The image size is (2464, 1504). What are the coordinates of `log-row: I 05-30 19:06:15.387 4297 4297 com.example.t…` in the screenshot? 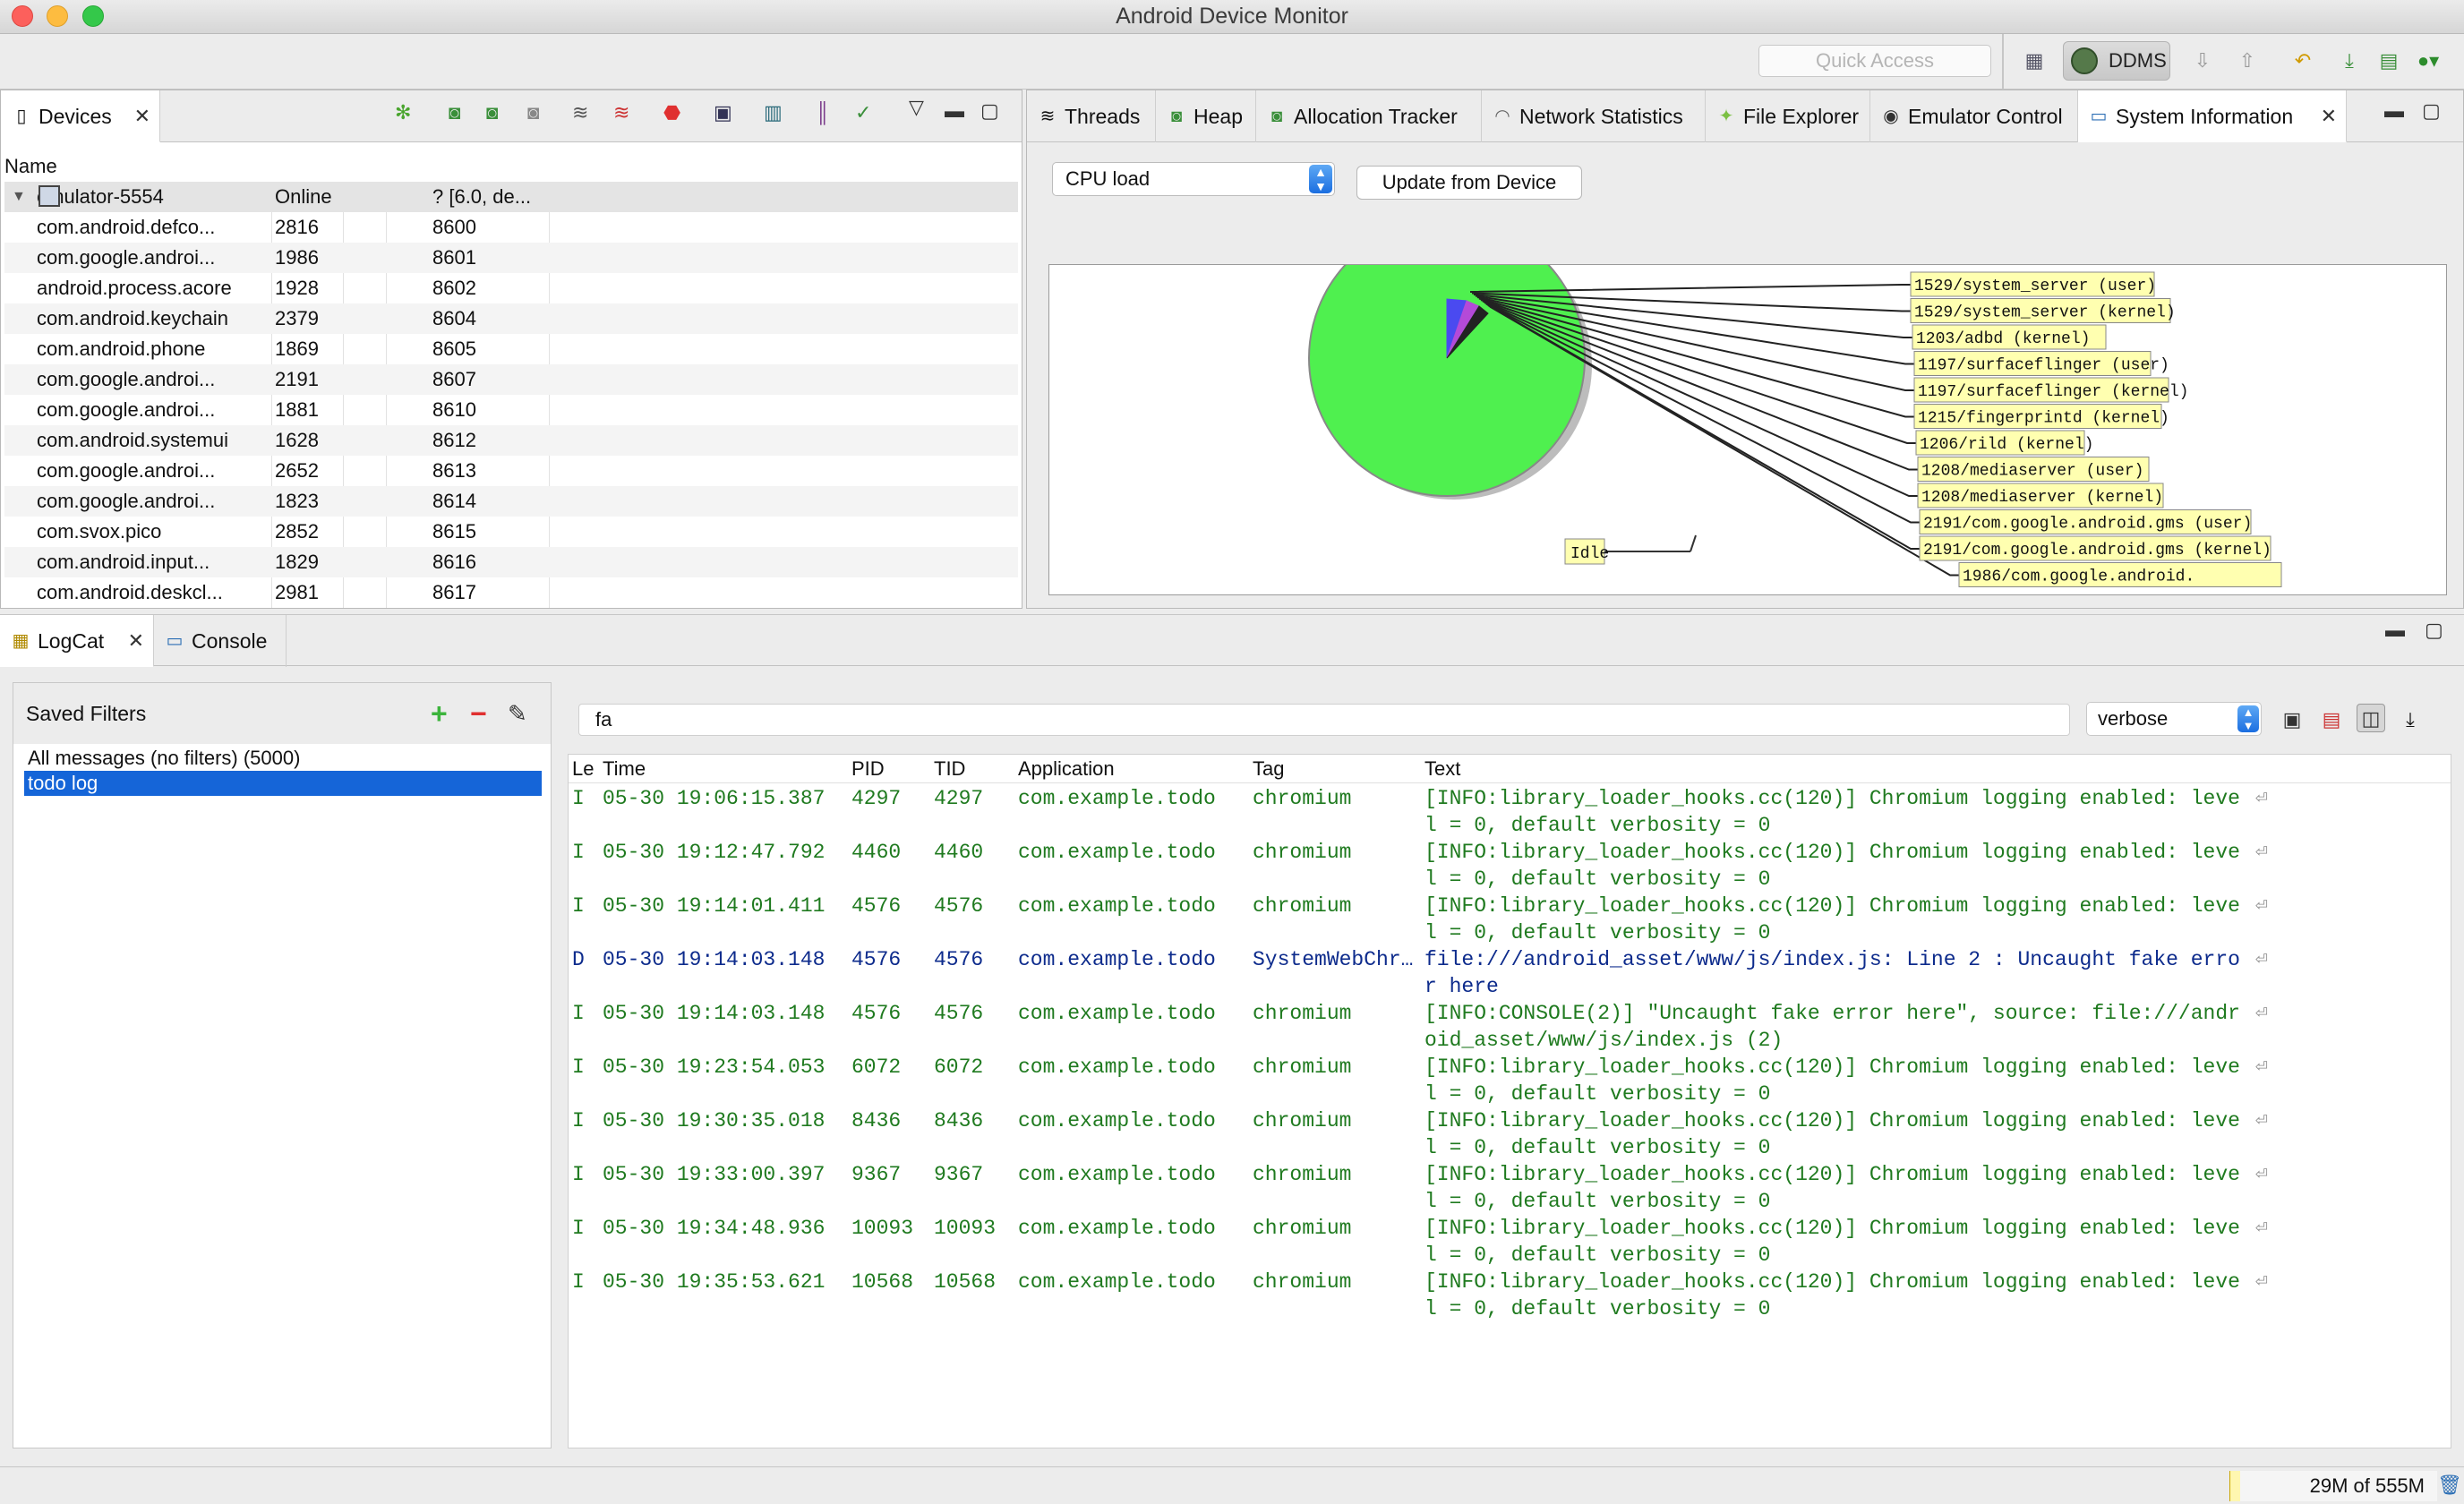 It's located at (1510, 812).